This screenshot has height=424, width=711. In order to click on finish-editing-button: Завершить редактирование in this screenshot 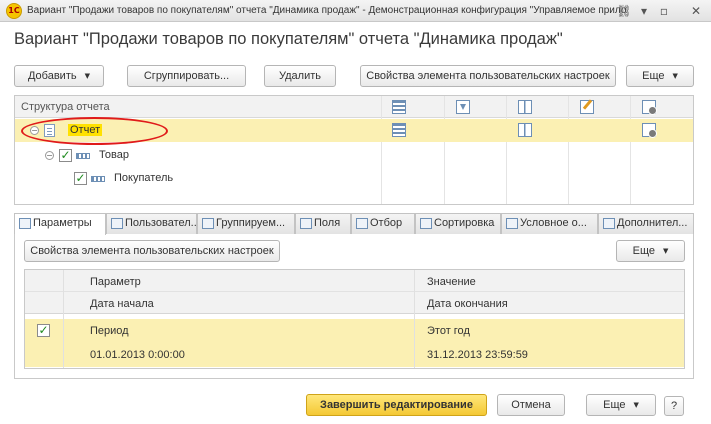, I will do `click(396, 405)`.